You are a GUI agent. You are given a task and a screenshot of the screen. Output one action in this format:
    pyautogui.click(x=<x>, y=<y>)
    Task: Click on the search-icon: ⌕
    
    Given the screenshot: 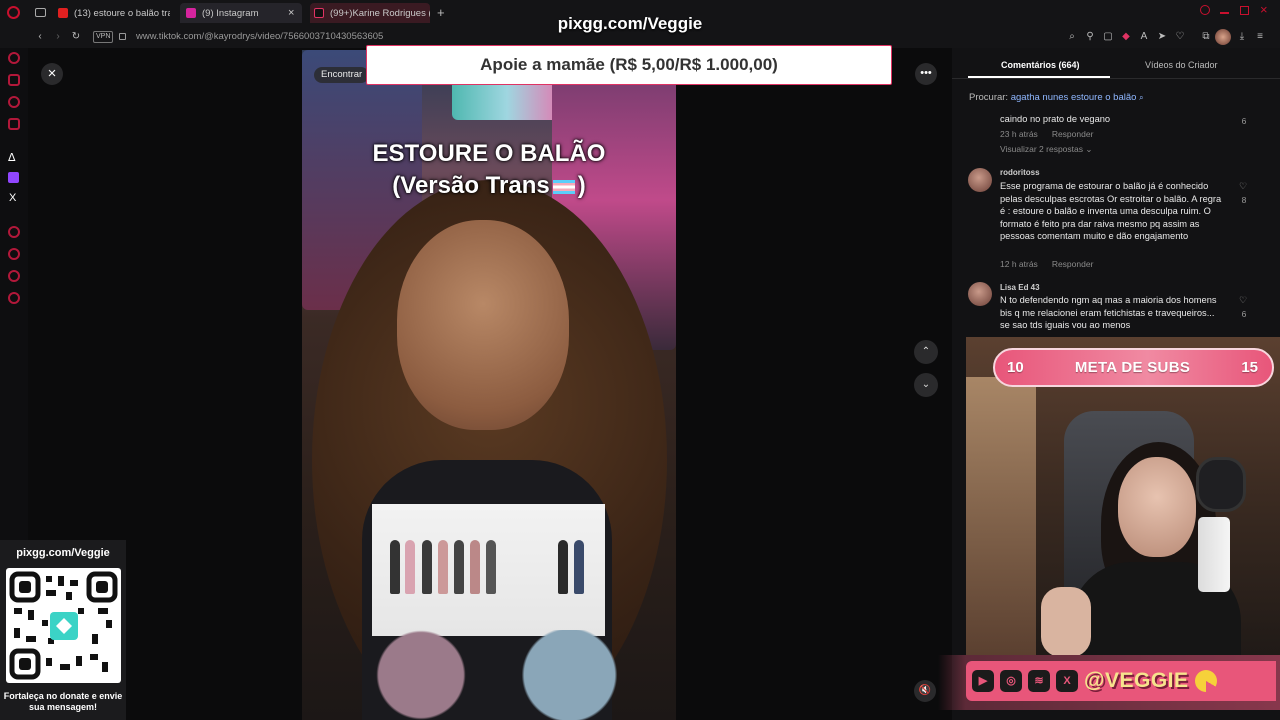 What is the action you would take?
    pyautogui.click(x=1141, y=97)
    